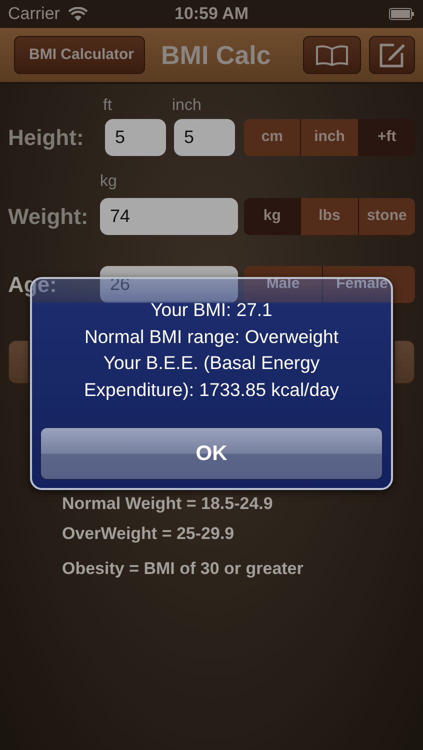 The height and width of the screenshot is (750, 423). What do you see at coordinates (78, 14) in the screenshot?
I see `wifi-icon` at bounding box center [78, 14].